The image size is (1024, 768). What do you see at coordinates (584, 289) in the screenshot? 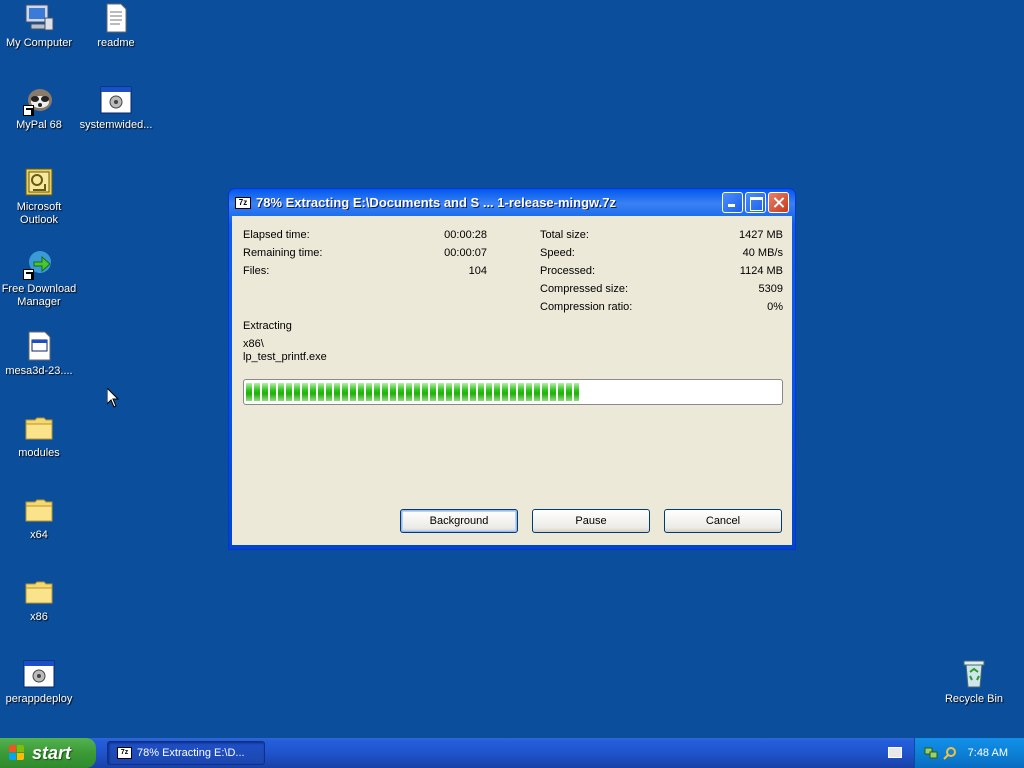
I see `stat-label: Compressed size:` at bounding box center [584, 289].